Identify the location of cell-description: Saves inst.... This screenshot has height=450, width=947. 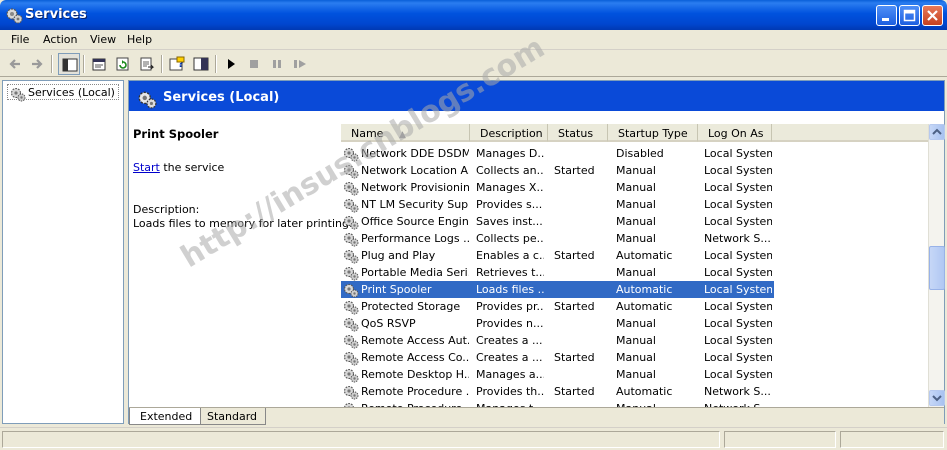
(509, 221).